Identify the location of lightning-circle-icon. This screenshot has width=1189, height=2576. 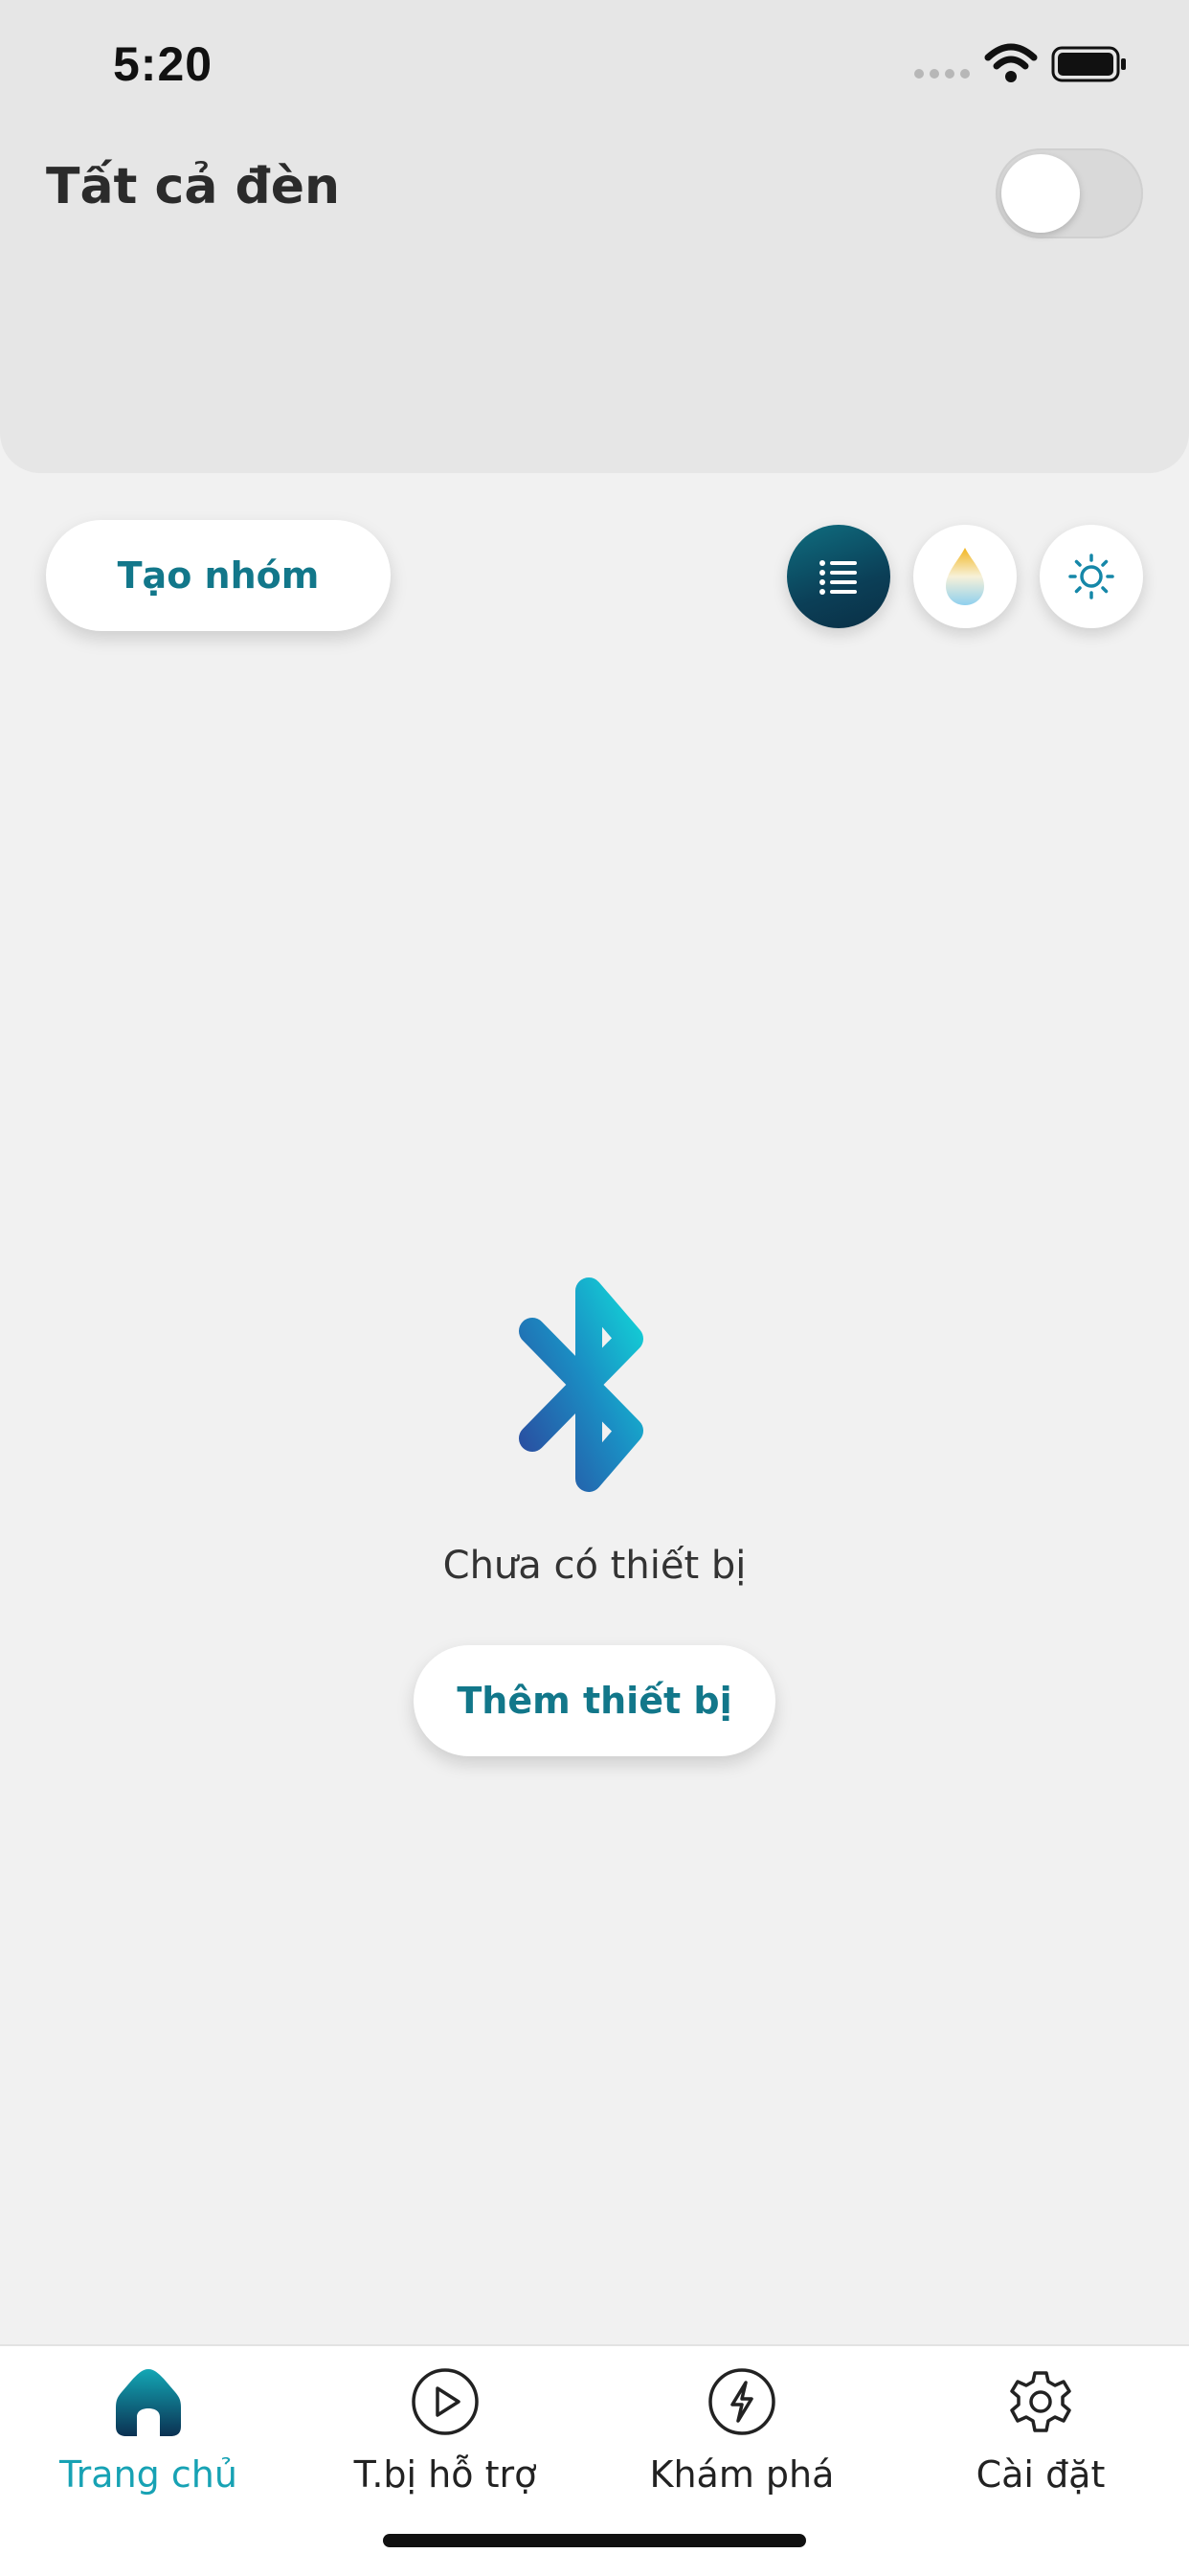
(741, 2401).